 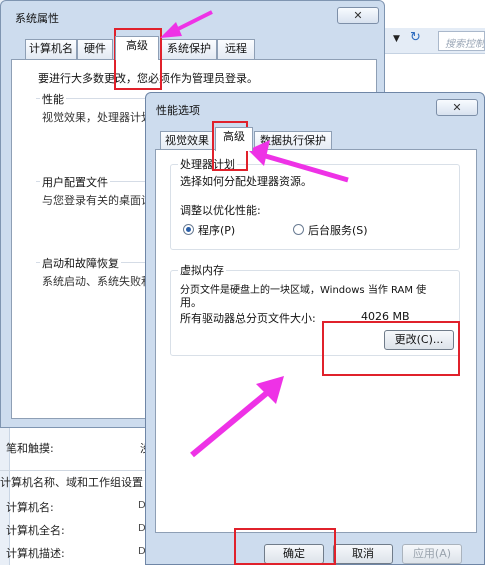 I want to click on virtual-memory-description-line2: 用。, so click(x=191, y=302).